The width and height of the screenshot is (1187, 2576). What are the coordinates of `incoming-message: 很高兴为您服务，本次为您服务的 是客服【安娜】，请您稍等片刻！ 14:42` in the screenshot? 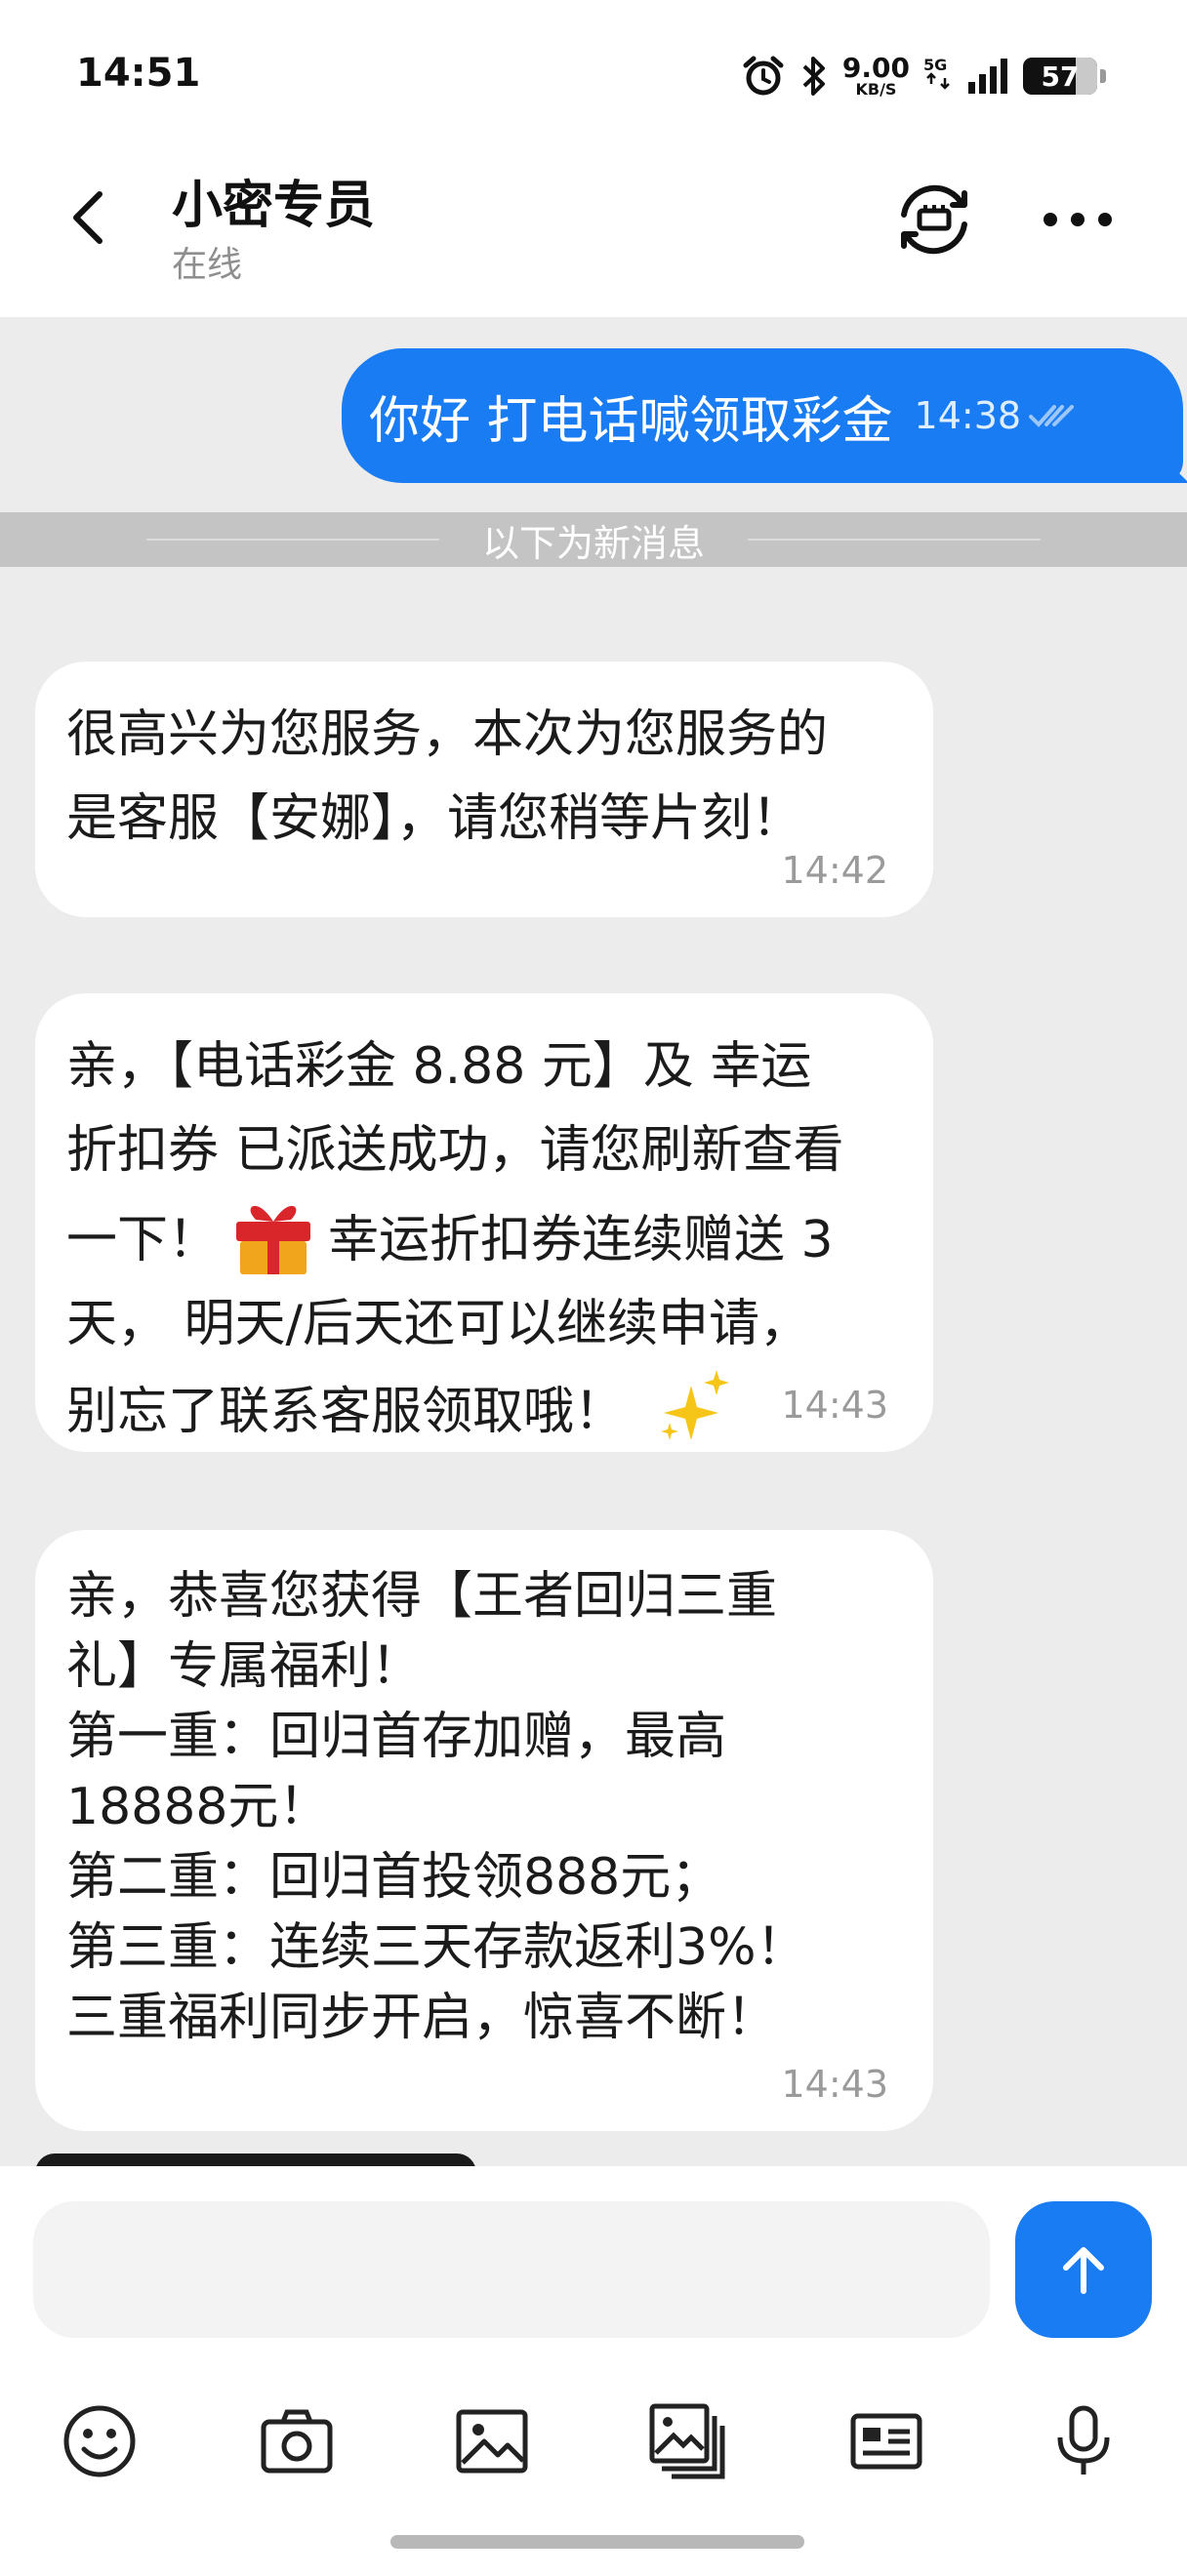 It's located at (484, 789).